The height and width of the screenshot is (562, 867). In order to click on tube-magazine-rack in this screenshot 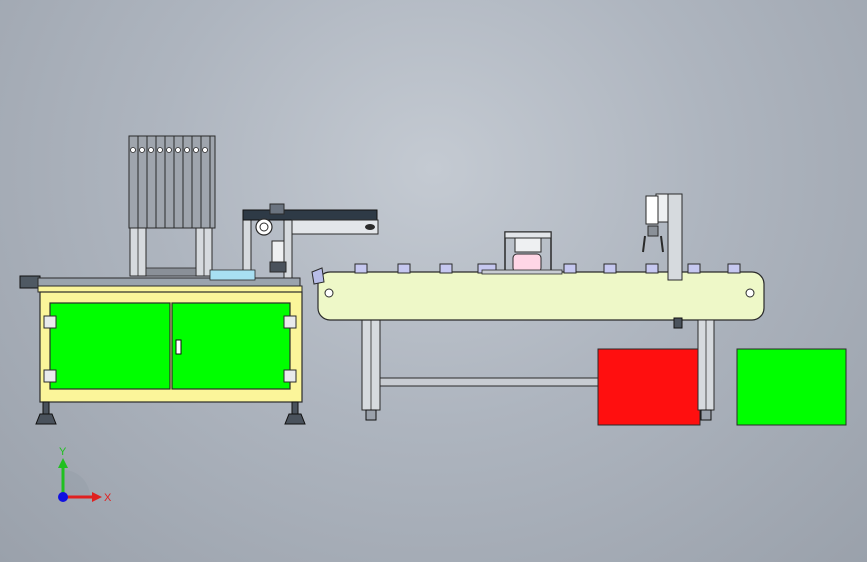, I will do `click(172, 206)`.